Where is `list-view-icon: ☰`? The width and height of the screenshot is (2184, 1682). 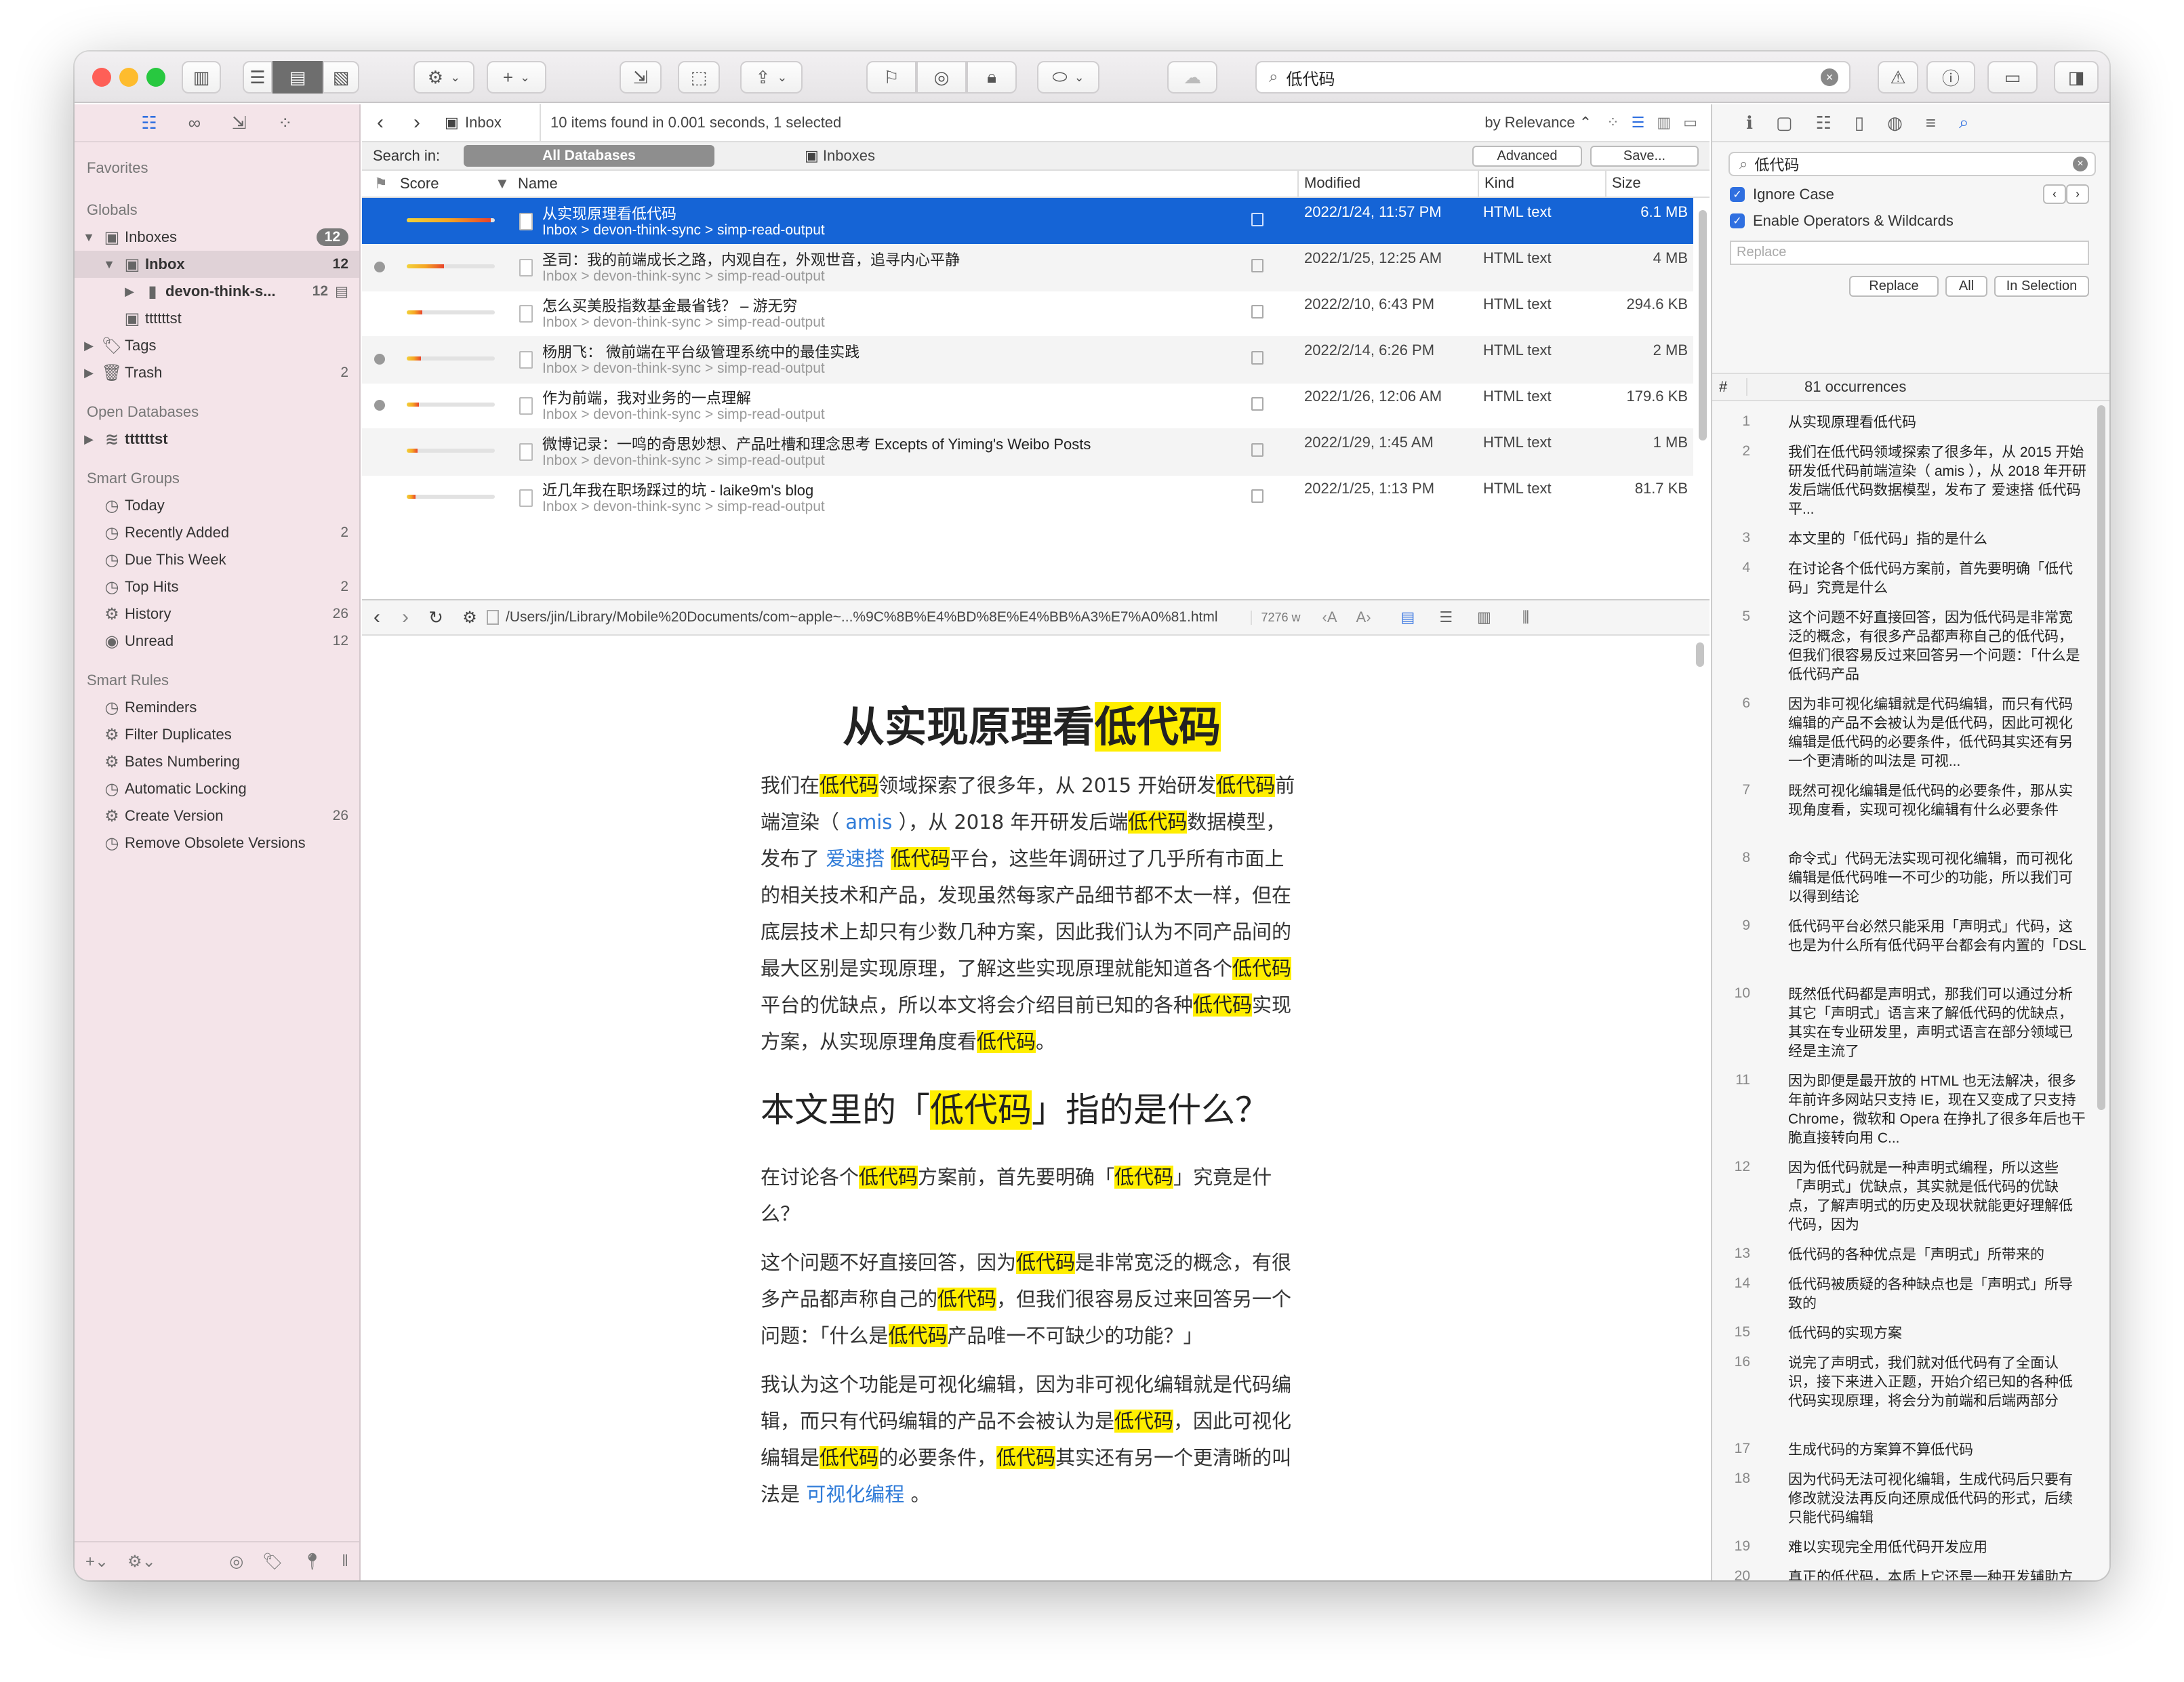 list-view-icon: ☰ is located at coordinates (1638, 123).